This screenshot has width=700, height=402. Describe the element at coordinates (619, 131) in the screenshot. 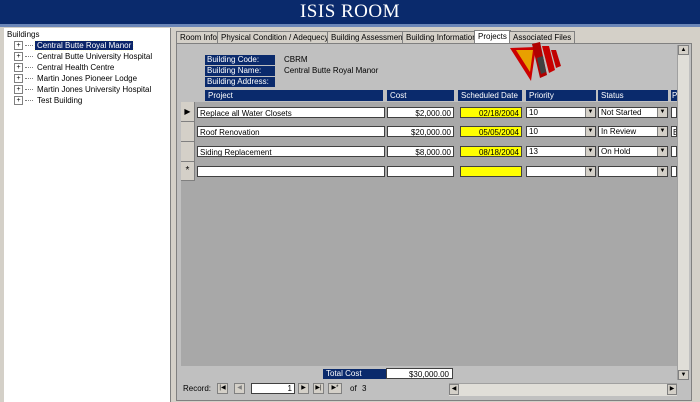

I see `status-value: In Review` at that location.